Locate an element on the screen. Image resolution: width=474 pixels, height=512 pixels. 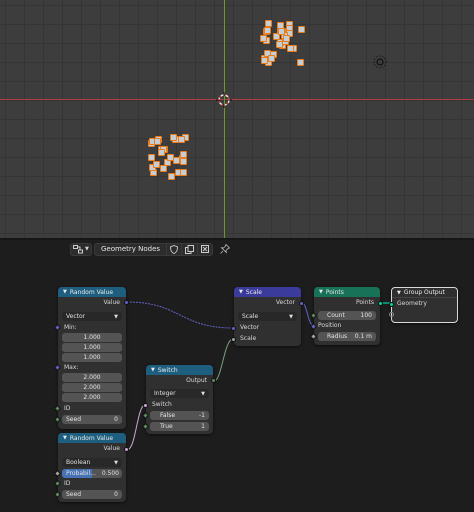
output-value-label: Value is located at coordinates (111, 448).